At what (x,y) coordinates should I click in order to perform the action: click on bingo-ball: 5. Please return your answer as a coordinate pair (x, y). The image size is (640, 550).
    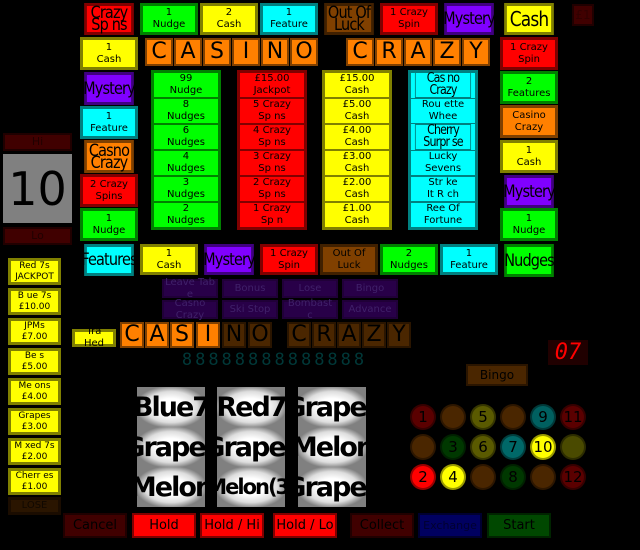
    Looking at the image, I should click on (483, 417).